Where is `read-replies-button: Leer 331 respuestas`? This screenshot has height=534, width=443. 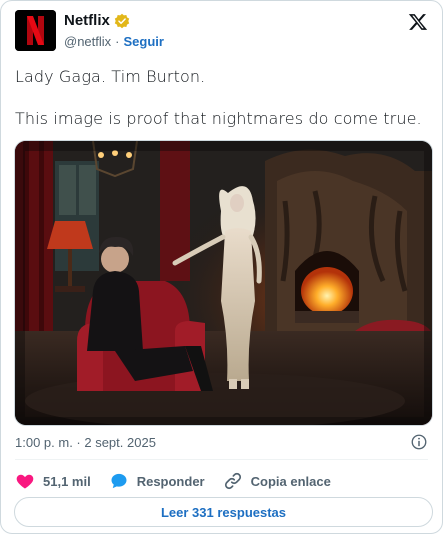 read-replies-button: Leer 331 respuestas is located at coordinates (223, 512).